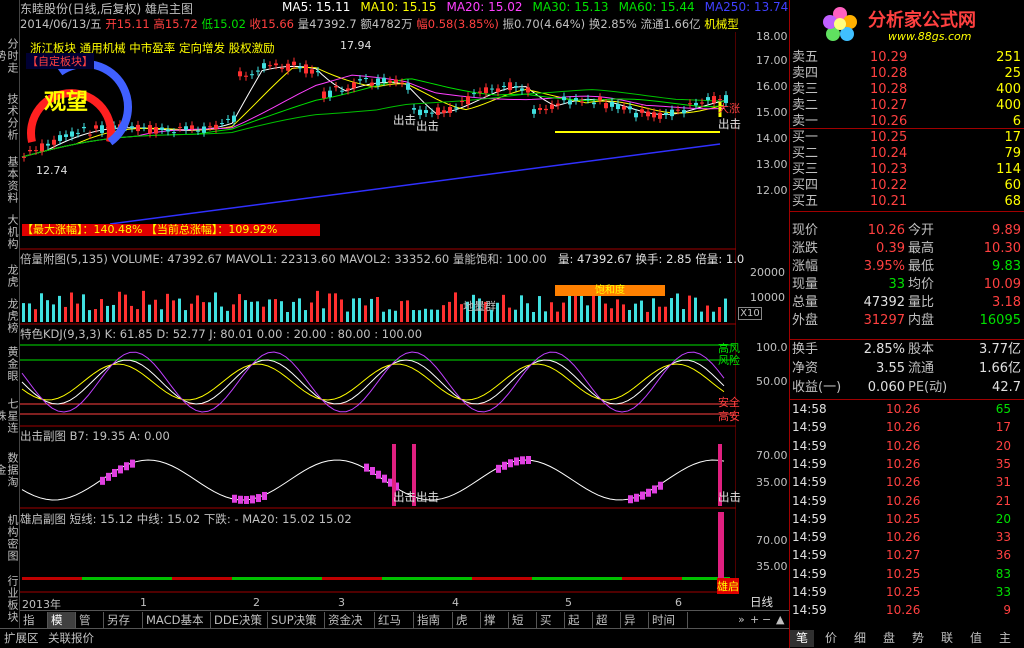 This screenshot has height=648, width=1024. I want to click on buy-level-price: 10.21, so click(889, 201).